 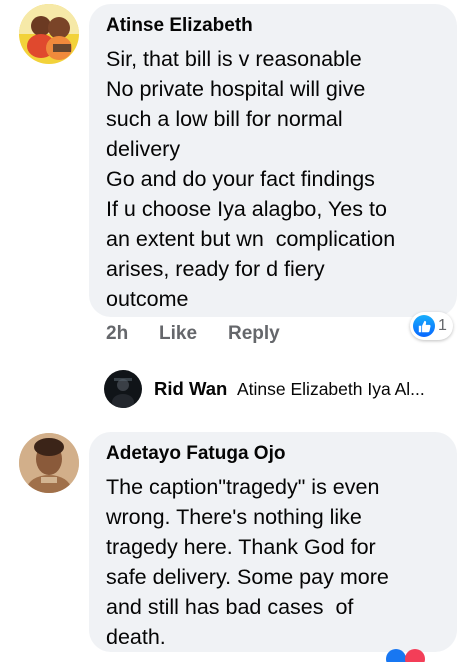 What do you see at coordinates (240, 179) in the screenshot?
I see `comment-text-line: Go and do your fact findings` at bounding box center [240, 179].